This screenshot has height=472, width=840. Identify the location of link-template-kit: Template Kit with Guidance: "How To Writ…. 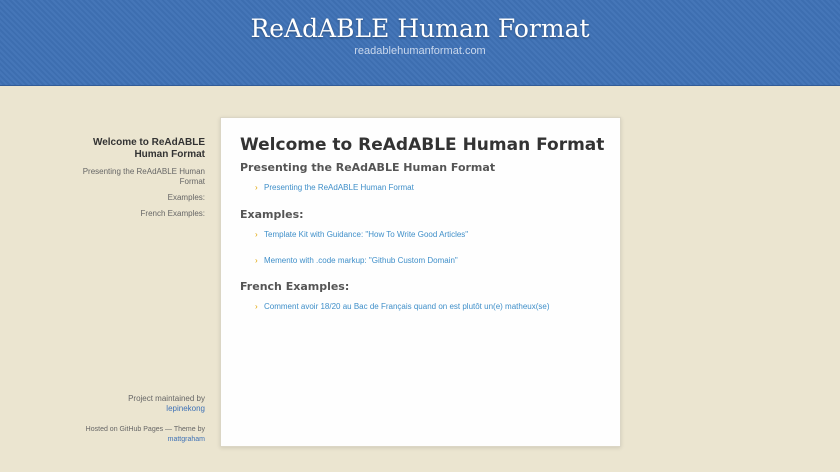
(366, 234).